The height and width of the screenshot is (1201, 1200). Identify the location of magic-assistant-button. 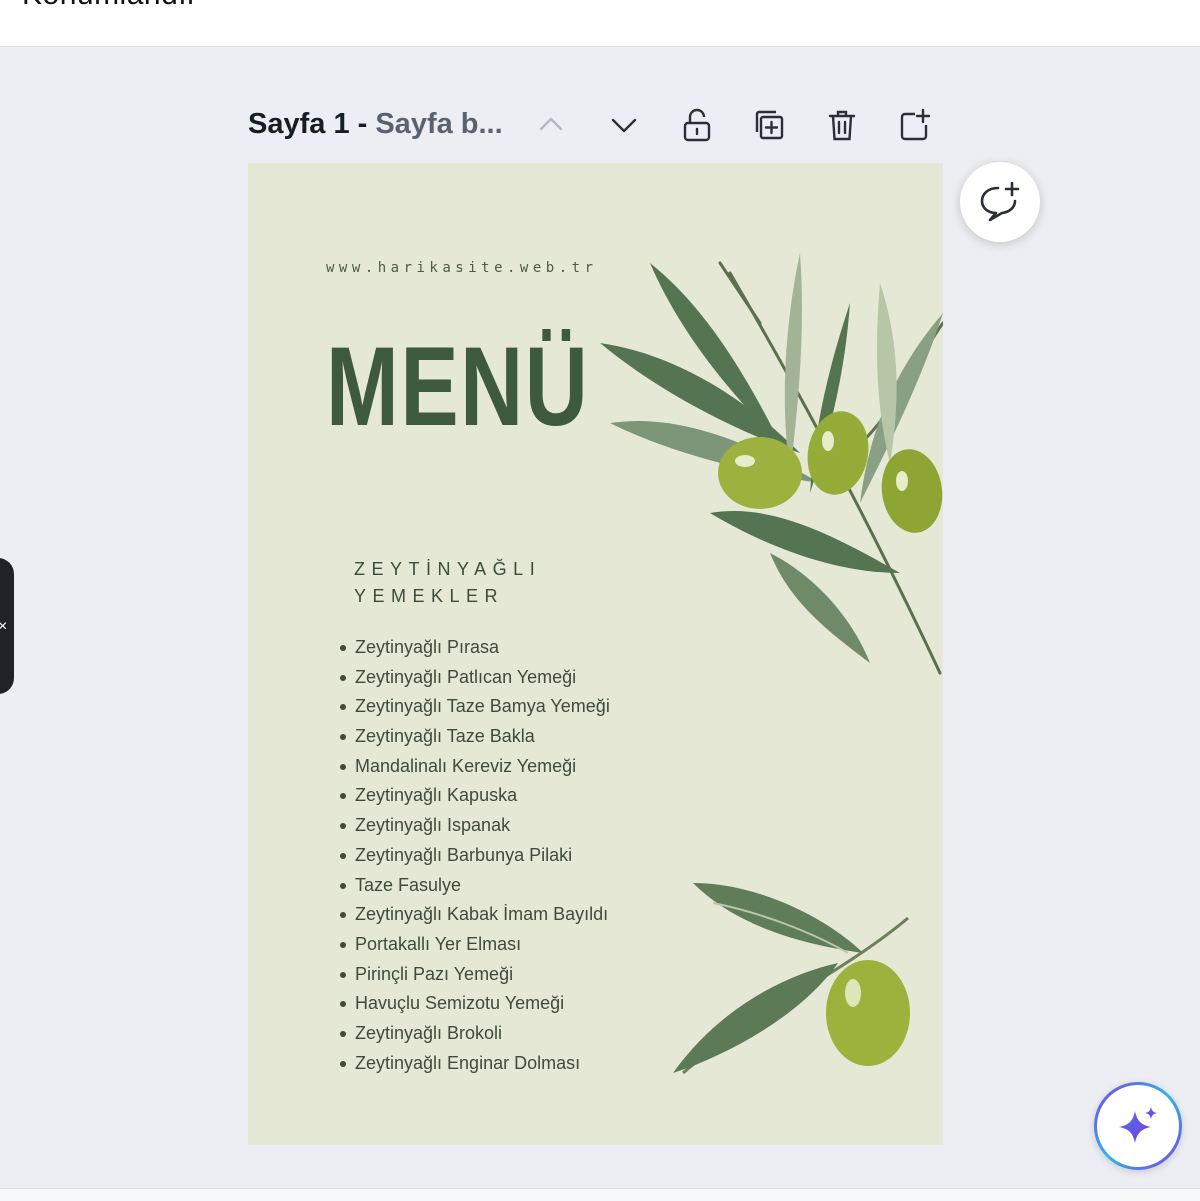
(1138, 1126).